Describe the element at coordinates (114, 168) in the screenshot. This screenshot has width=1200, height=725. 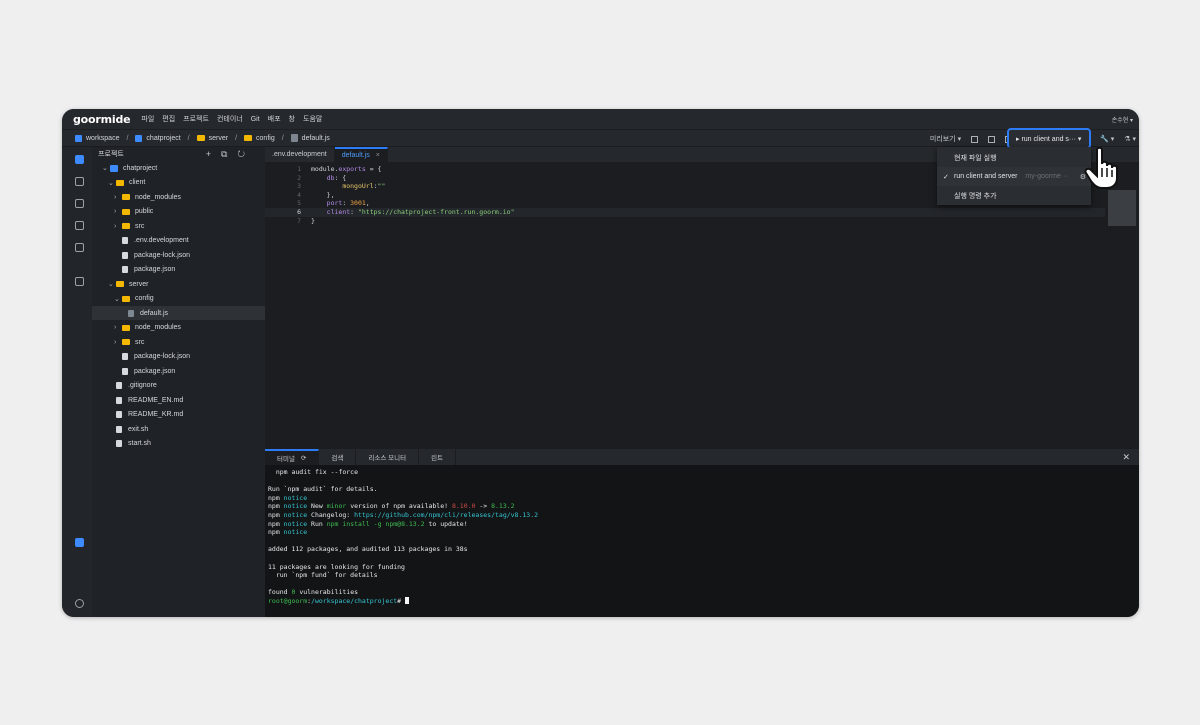
I see `project-icon` at that location.